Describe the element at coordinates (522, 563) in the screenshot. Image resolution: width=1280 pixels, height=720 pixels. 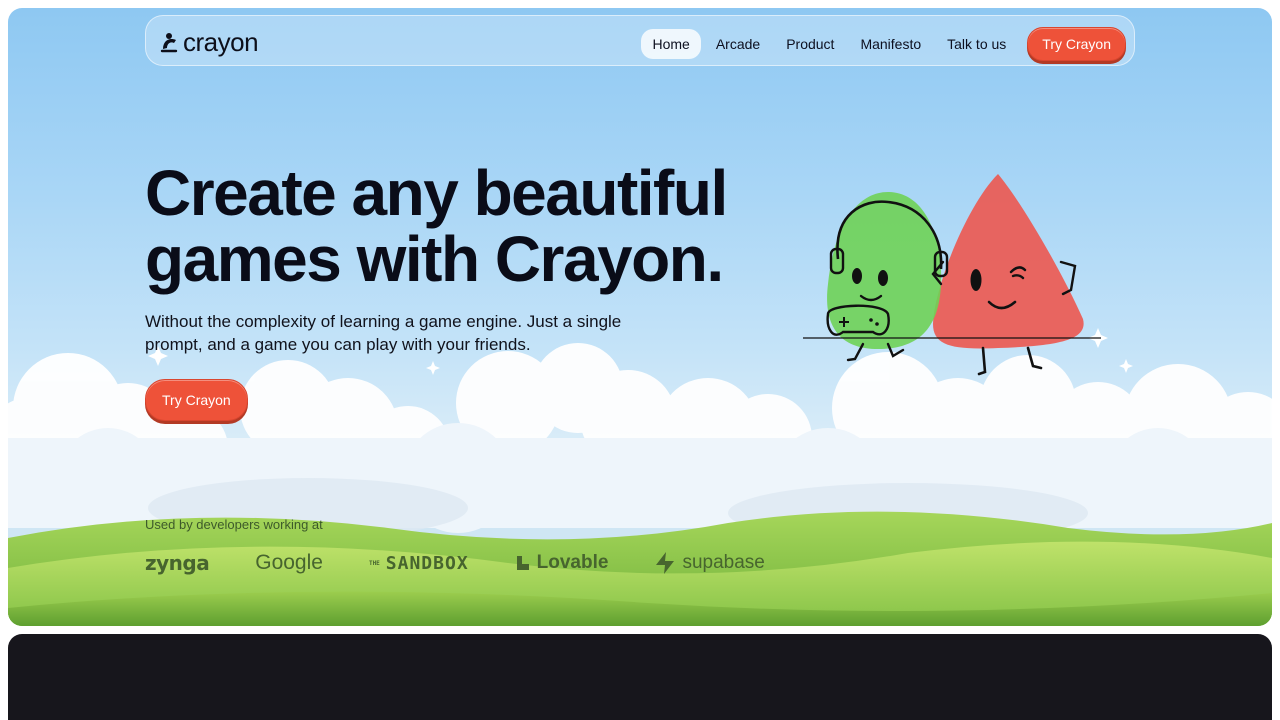
I see `lovable-logo-icon` at that location.